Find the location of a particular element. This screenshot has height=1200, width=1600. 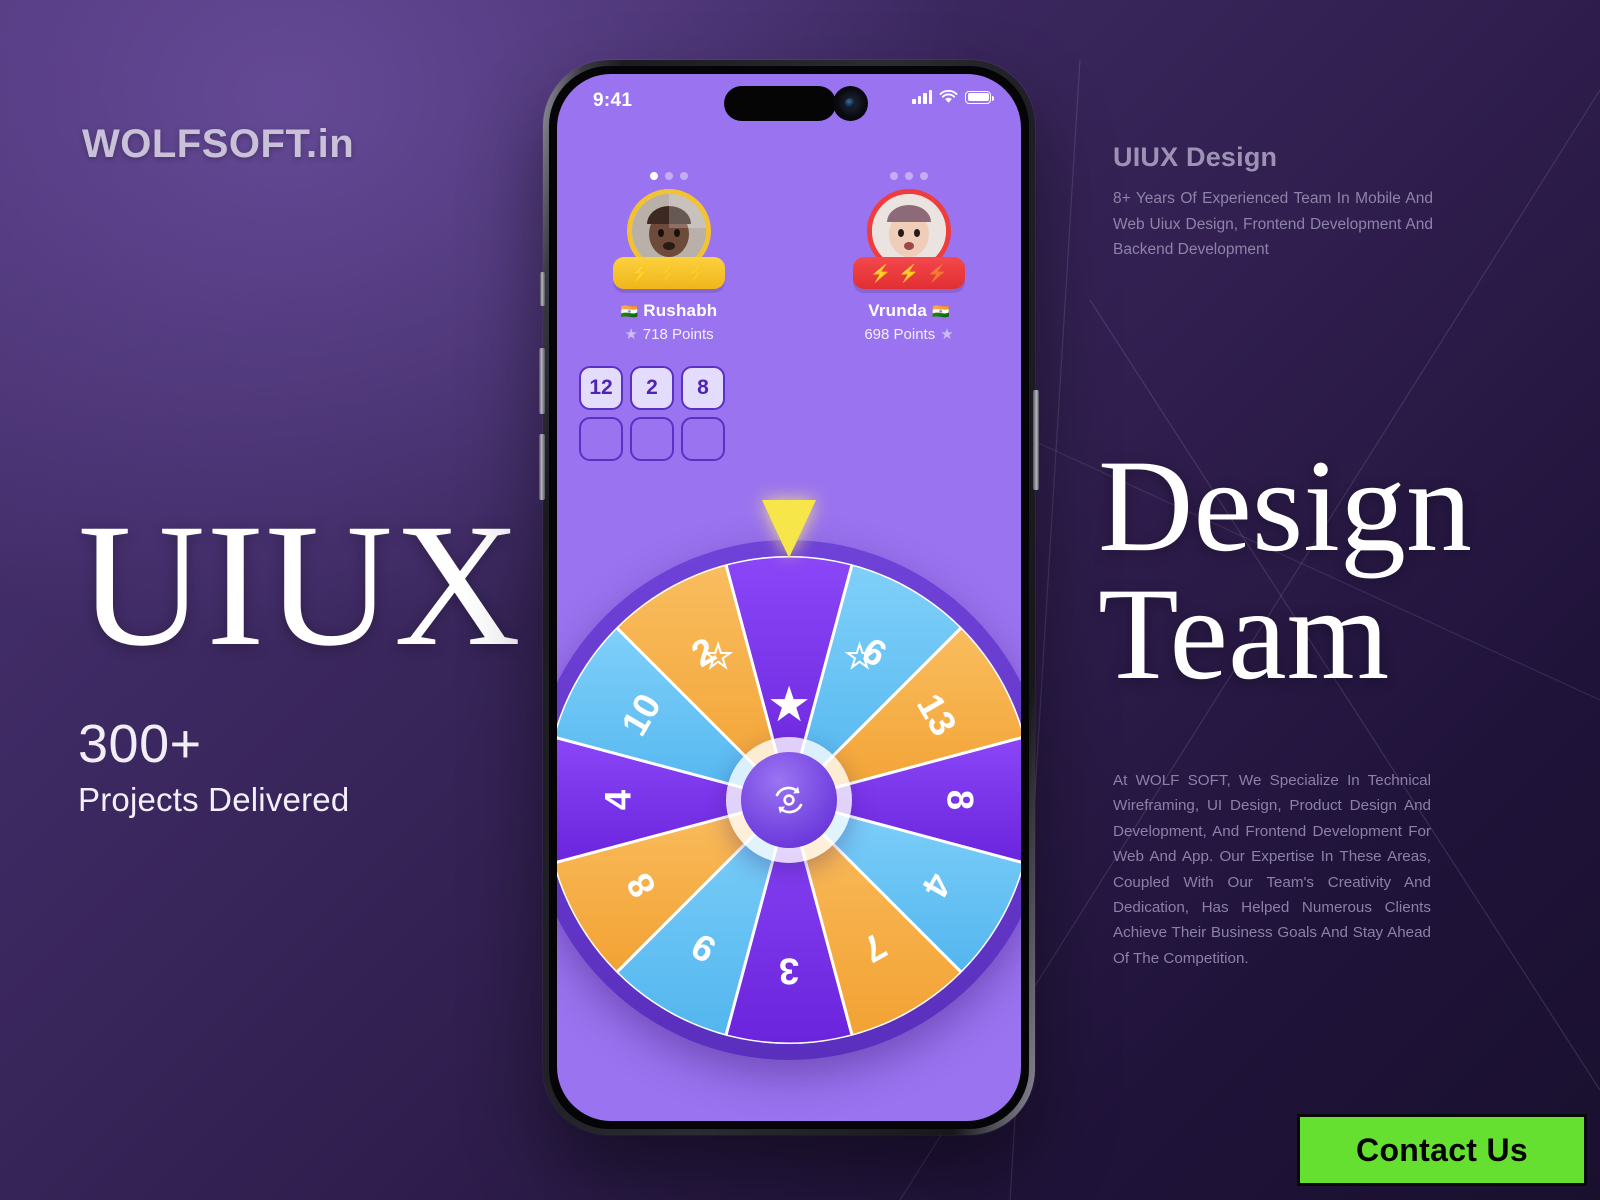

wheel-segment-label: 8 is located at coordinates (959, 800).